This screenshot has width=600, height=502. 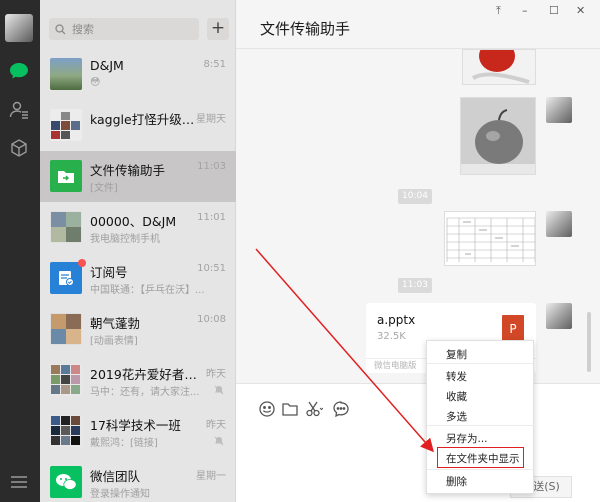 I want to click on chat-name: 订阅号, so click(x=109, y=272).